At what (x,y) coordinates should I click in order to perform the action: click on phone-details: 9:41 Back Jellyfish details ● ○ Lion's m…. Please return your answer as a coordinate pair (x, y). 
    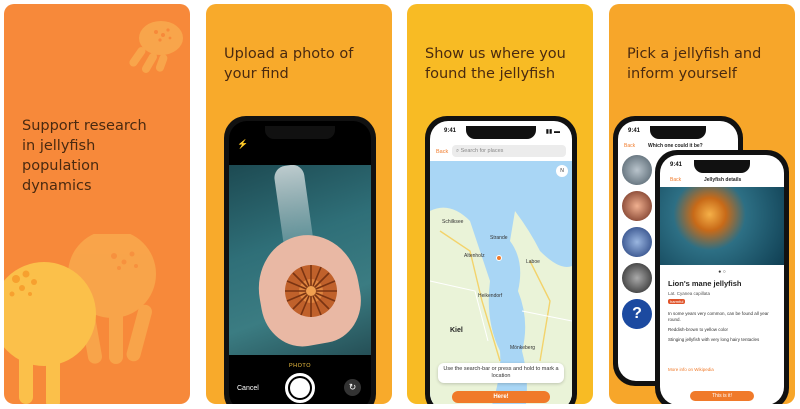
    Looking at the image, I should click on (722, 277).